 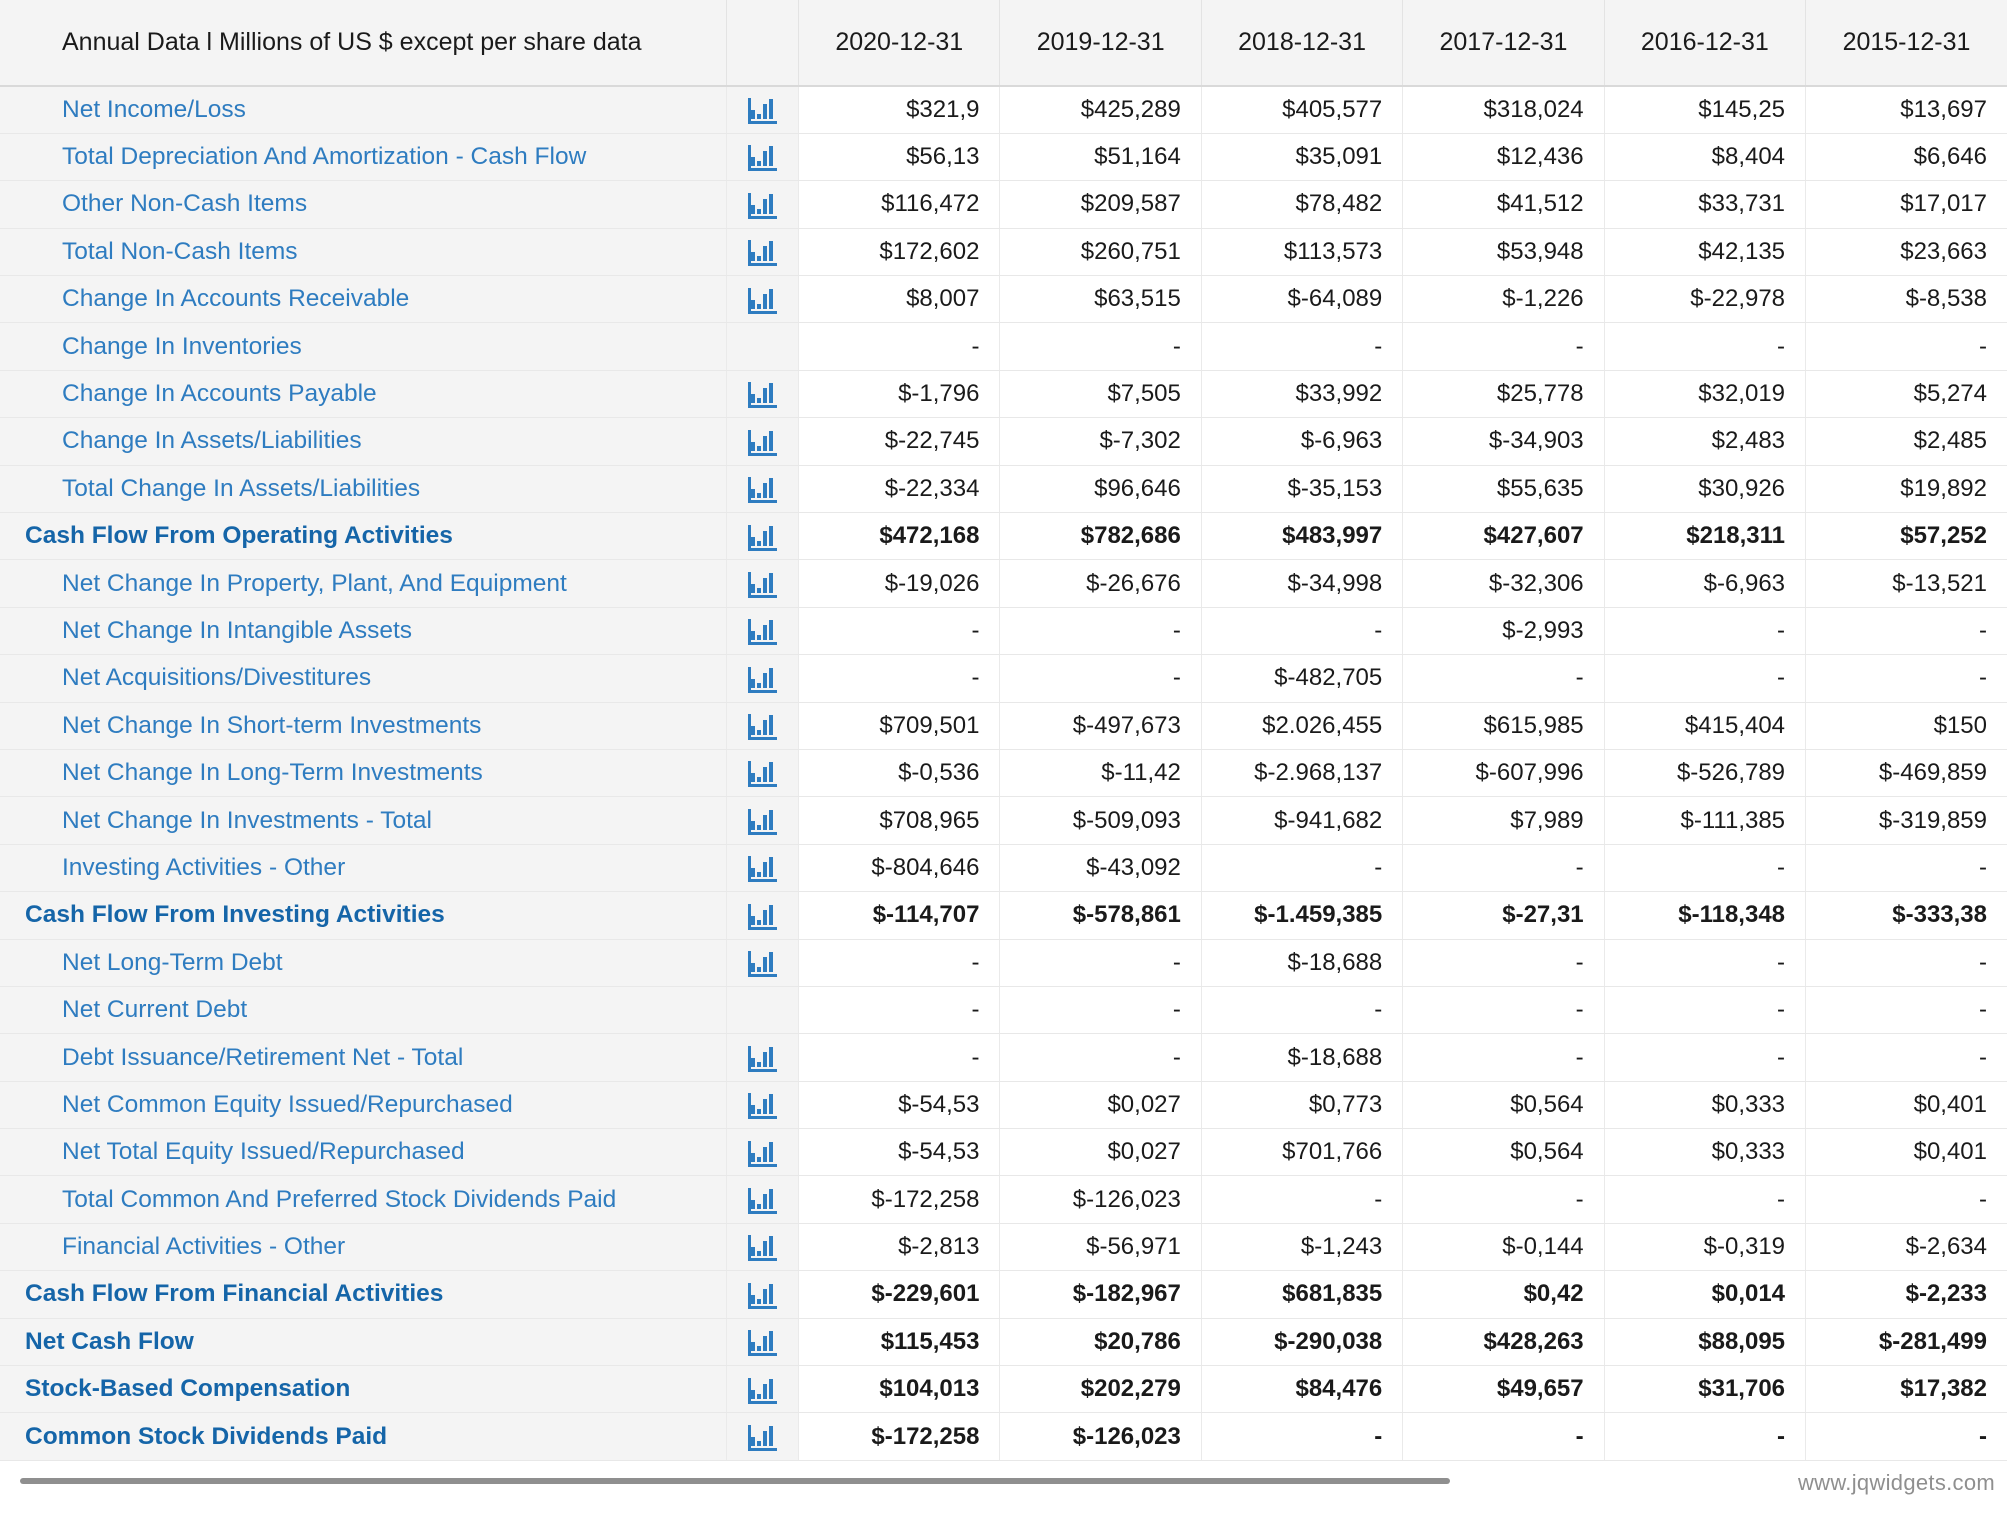 I want to click on header-year-2: 2018-12-31, so click(x=1302, y=43).